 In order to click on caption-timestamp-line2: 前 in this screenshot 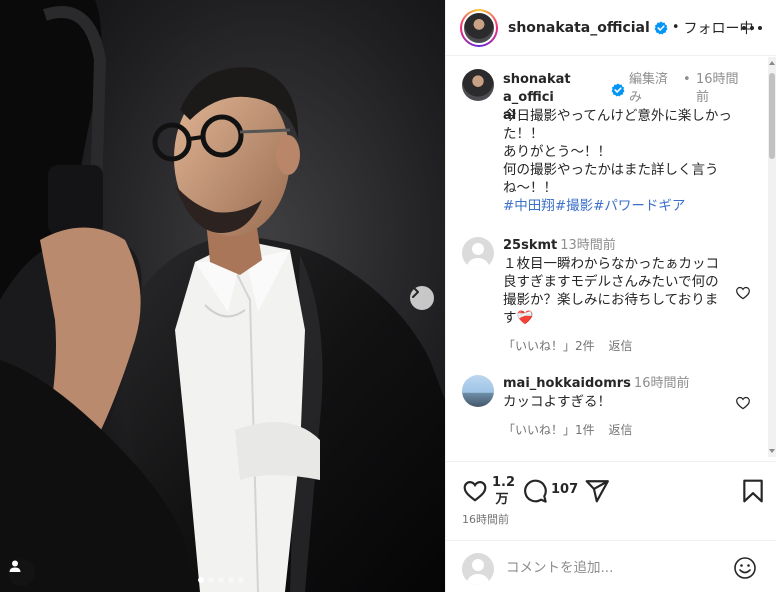, I will do `click(703, 97)`.